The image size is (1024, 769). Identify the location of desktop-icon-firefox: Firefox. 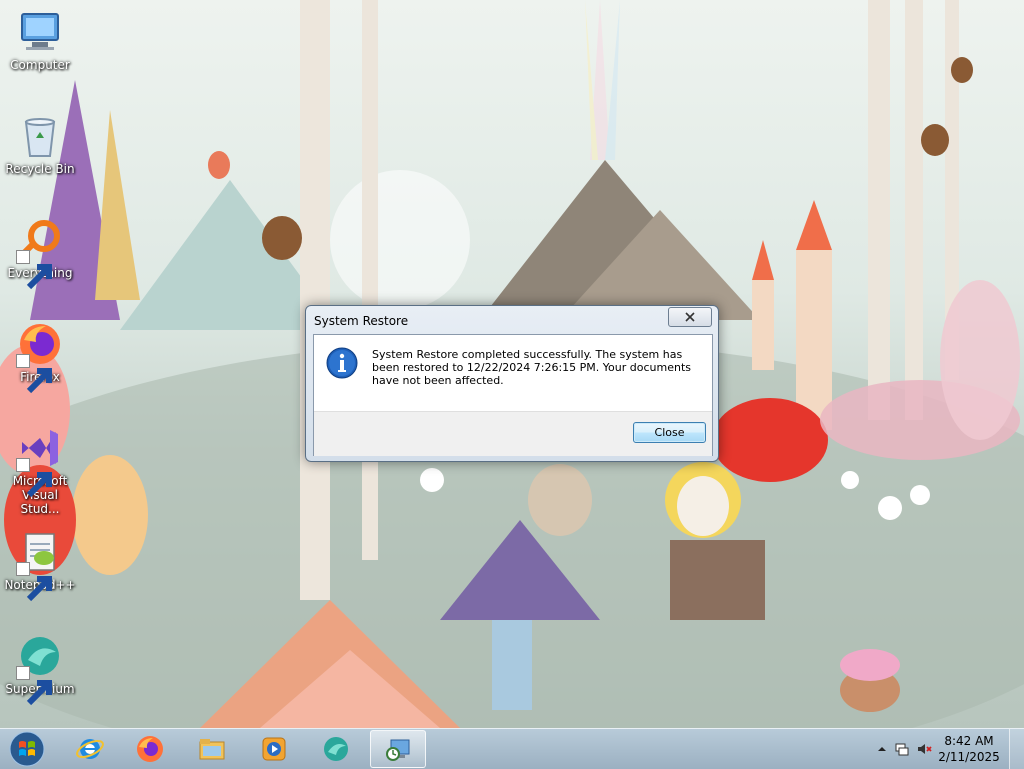
(40, 357).